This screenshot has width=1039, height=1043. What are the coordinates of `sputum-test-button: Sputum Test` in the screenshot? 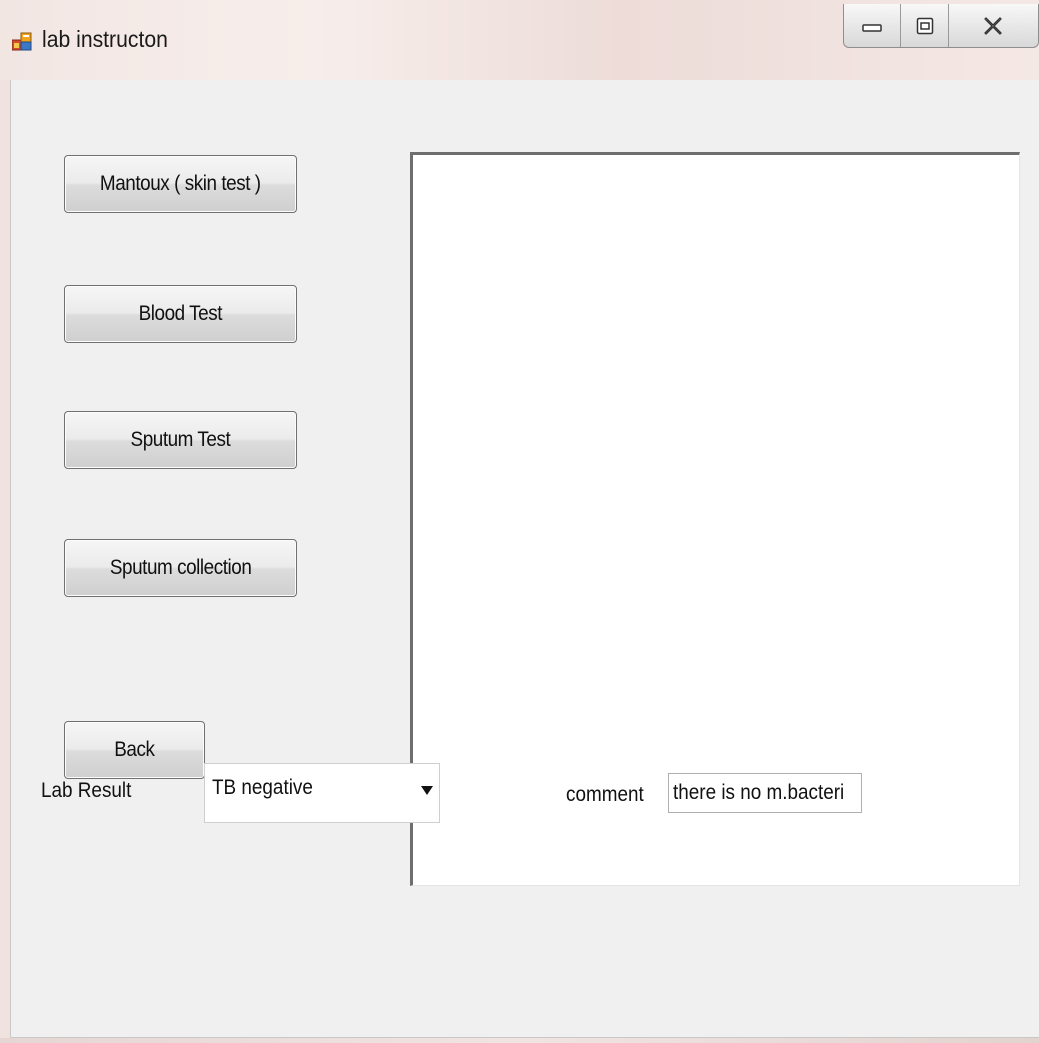 It's located at (180, 440).